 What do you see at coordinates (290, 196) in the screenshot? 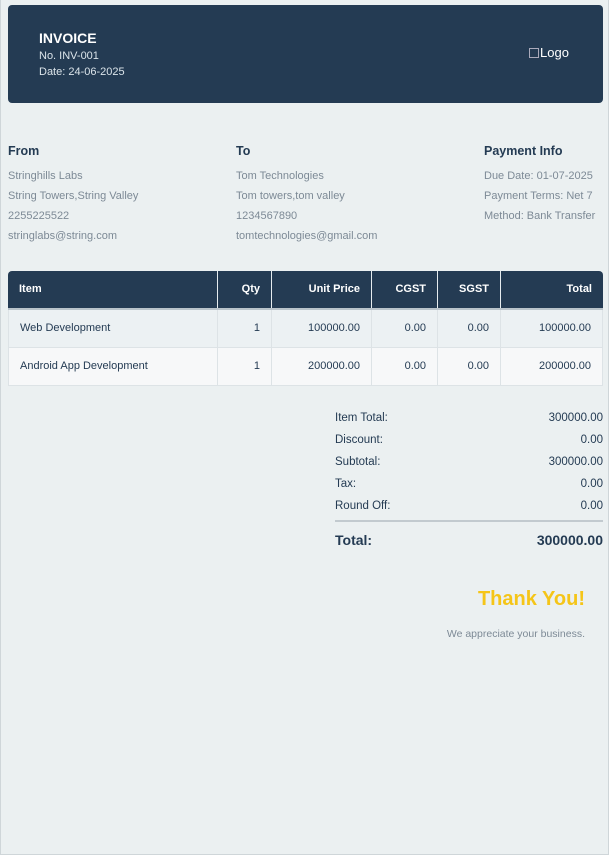
I see `to-address: Tom towers,tom valley` at bounding box center [290, 196].